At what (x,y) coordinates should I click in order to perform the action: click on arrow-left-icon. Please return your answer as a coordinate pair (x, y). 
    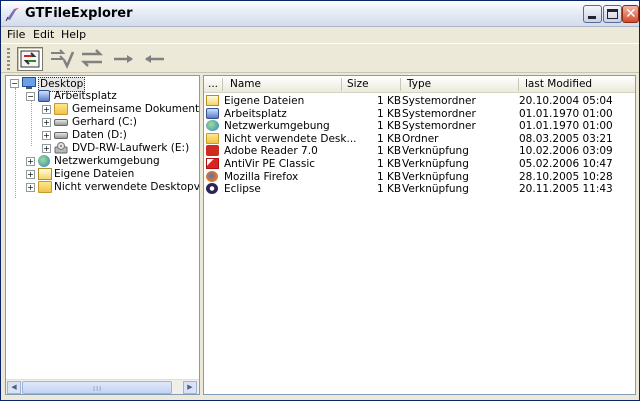
    Looking at the image, I should click on (154, 59).